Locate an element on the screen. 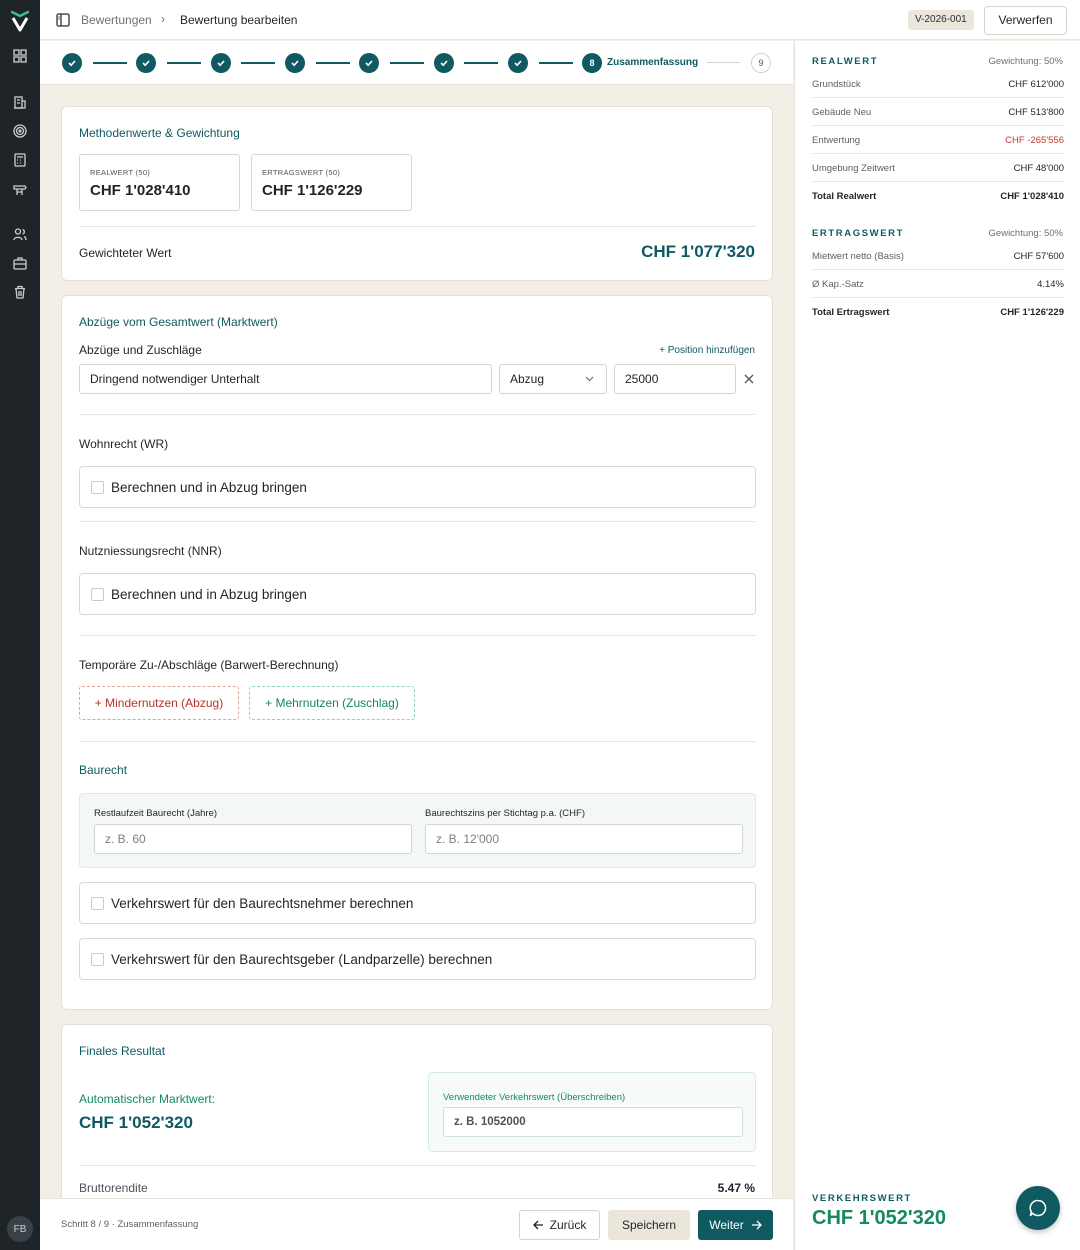 The height and width of the screenshot is (1250, 1080). auto-market-value-label: Automatischer Marktwert: is located at coordinates (147, 1099).